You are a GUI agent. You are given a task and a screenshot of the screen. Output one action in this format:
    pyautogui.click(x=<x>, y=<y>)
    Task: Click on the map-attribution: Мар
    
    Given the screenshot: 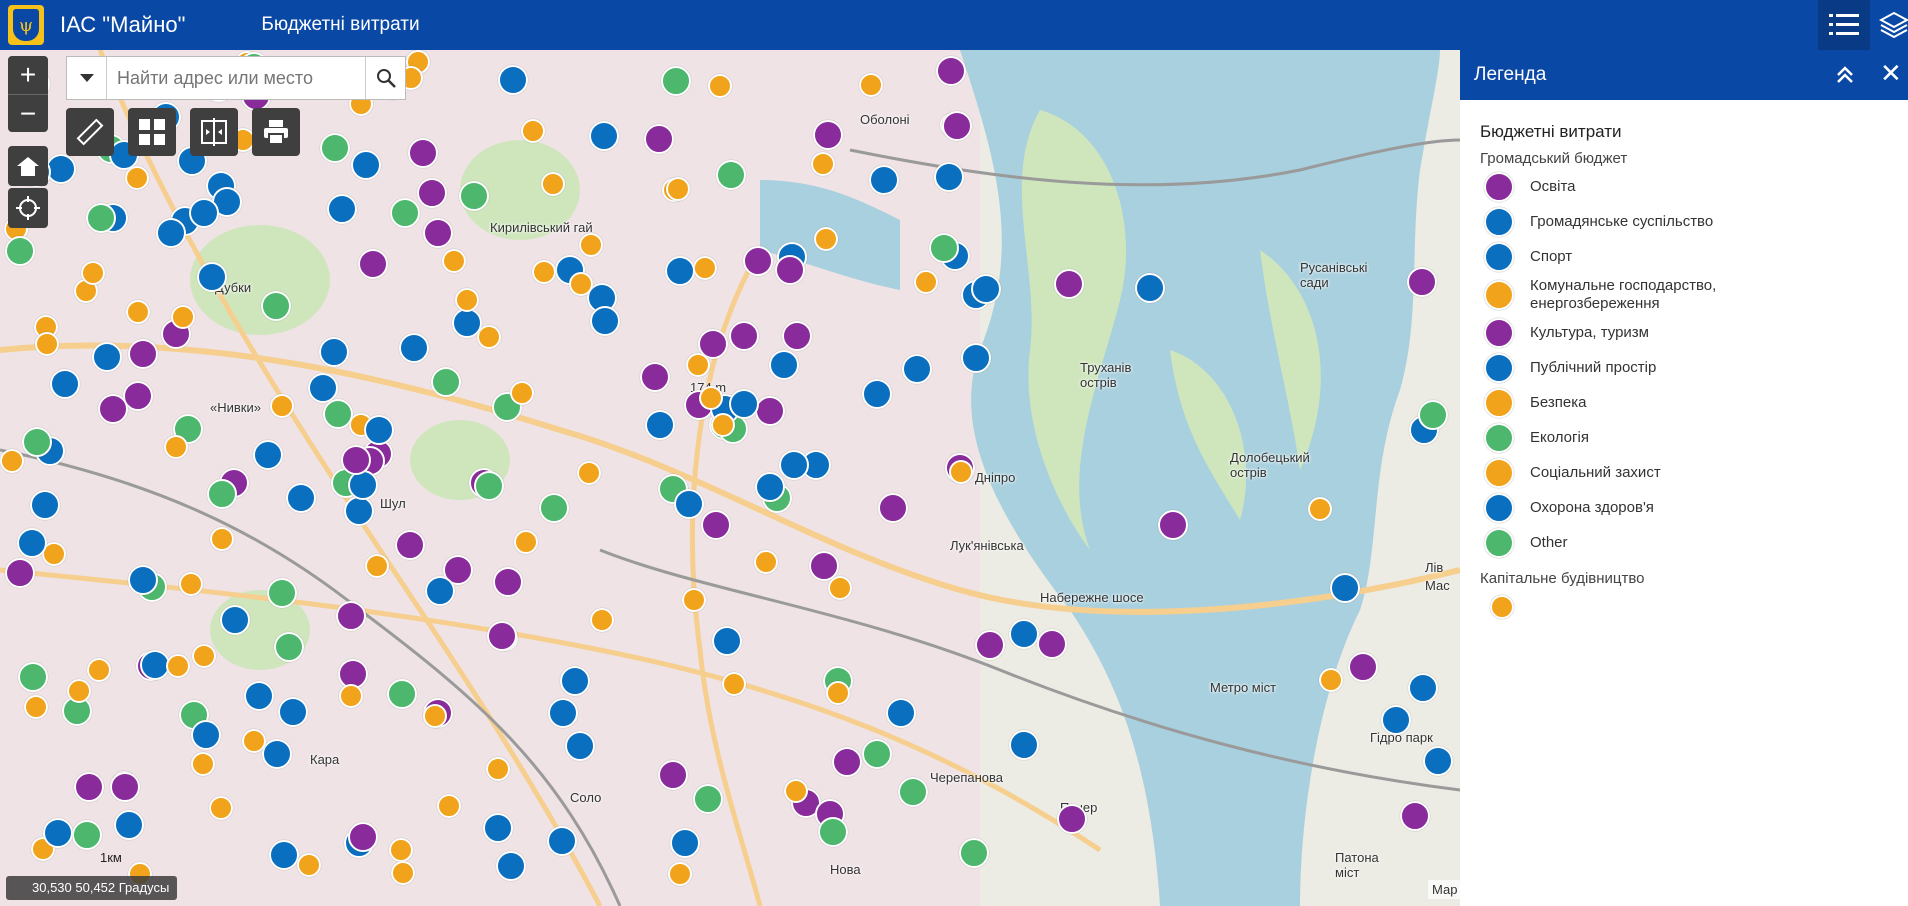 What is the action you would take?
    pyautogui.click(x=1445, y=889)
    